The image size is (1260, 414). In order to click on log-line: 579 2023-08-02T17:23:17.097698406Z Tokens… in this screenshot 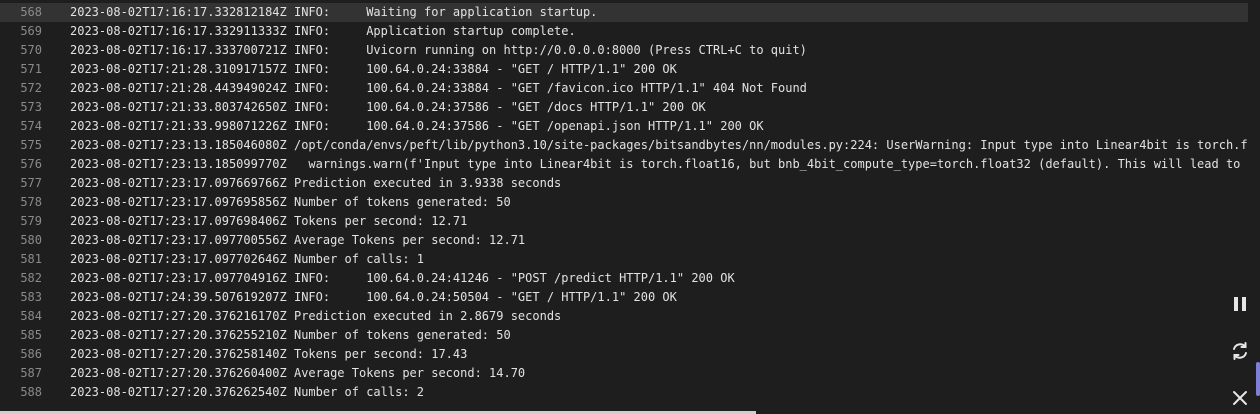, I will do `click(624, 221)`.